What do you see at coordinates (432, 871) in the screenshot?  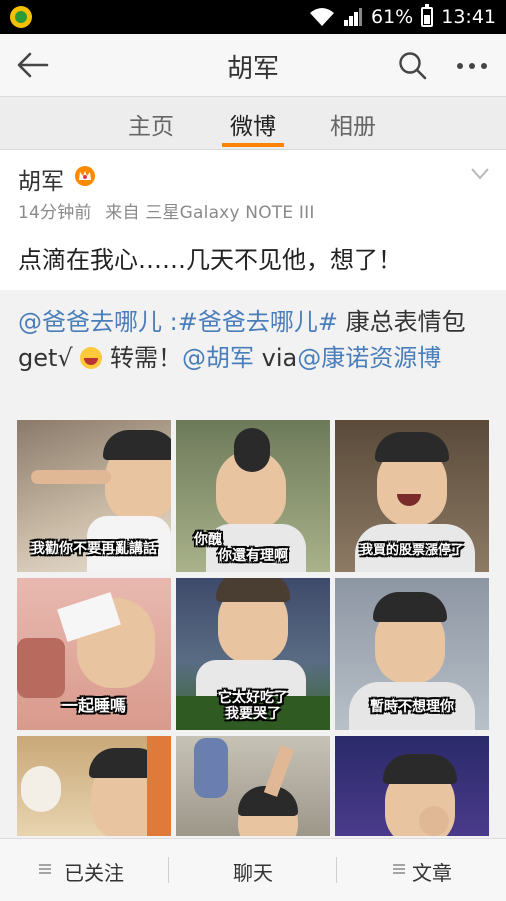 I see `article-button: 文章` at bounding box center [432, 871].